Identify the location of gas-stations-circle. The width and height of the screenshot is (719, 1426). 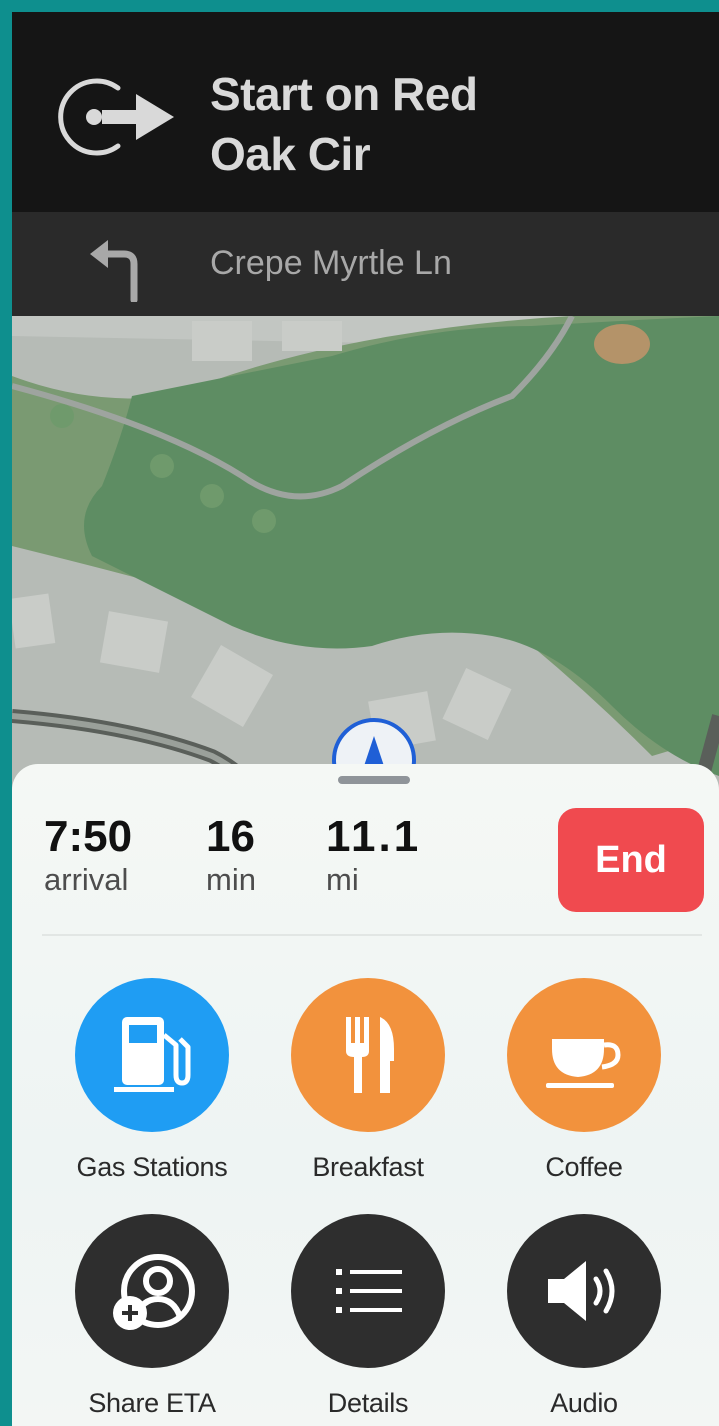
(152, 1055).